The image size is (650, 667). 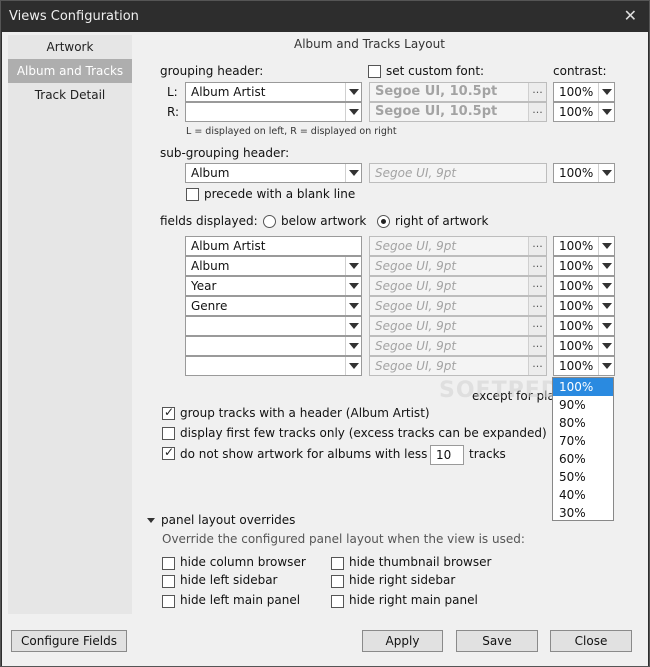 What do you see at coordinates (436, 111) in the screenshot?
I see `grouping-right-font-value: Segoe UI, 10.5pt` at bounding box center [436, 111].